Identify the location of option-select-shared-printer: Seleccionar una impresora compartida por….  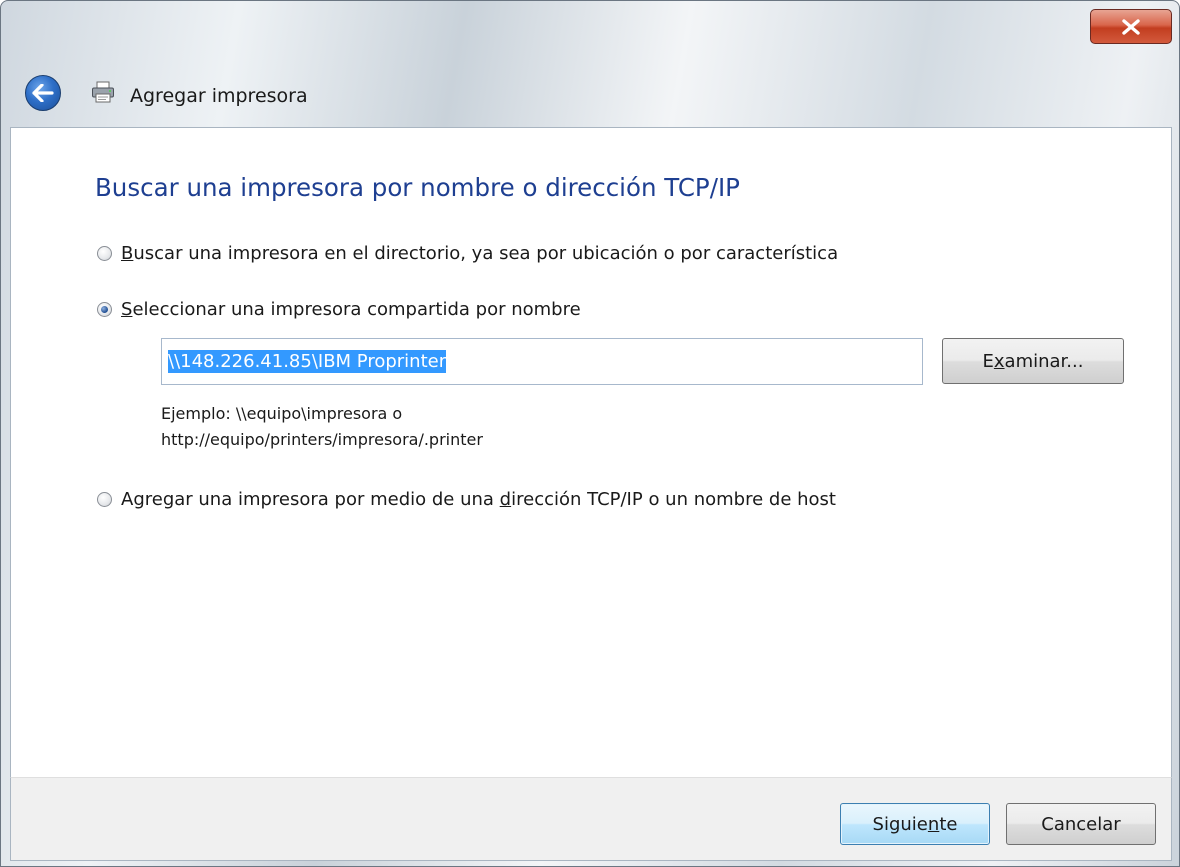
(339, 309).